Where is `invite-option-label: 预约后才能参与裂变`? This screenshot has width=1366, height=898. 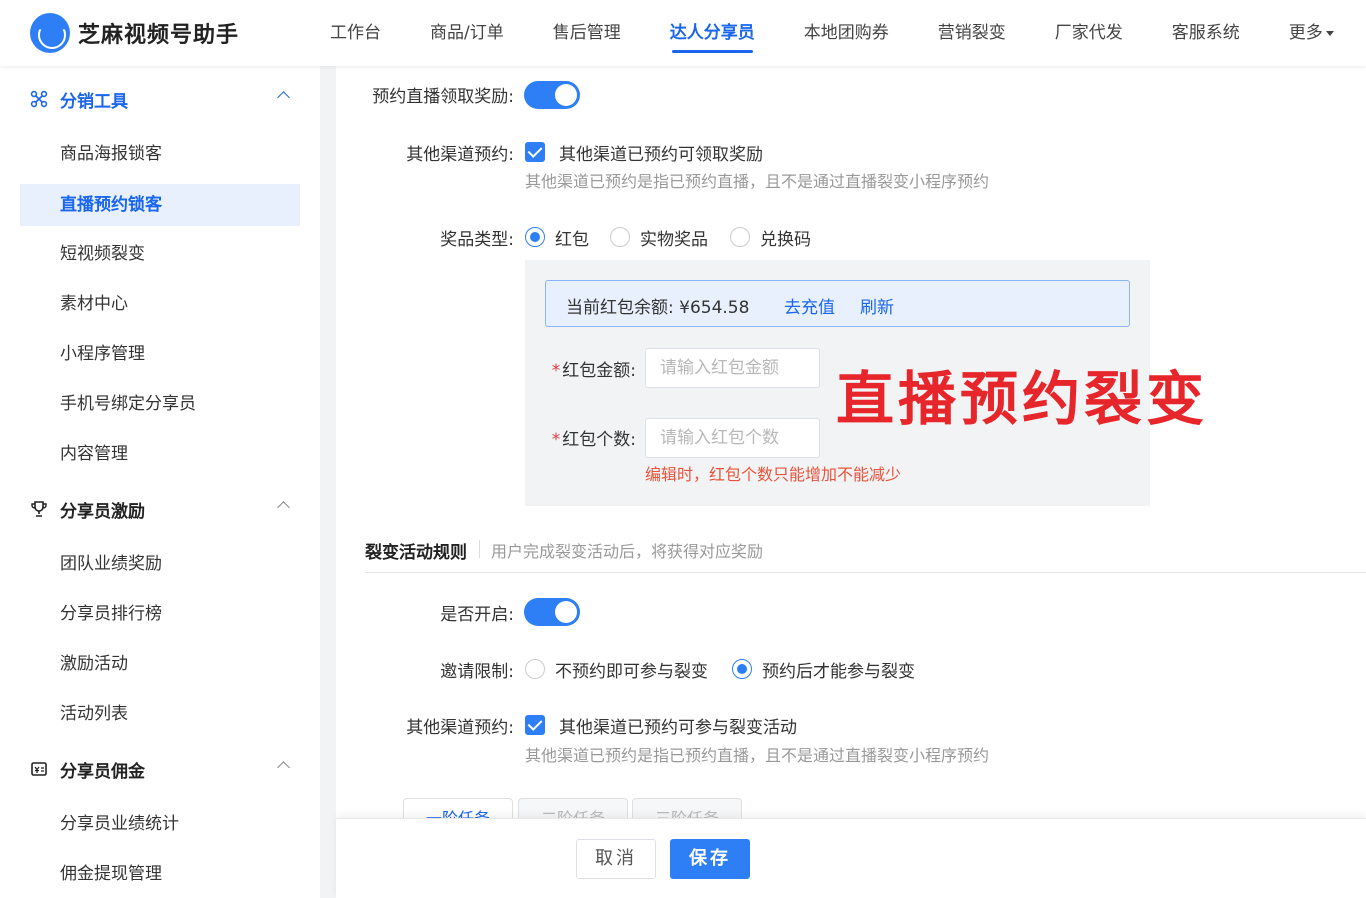 invite-option-label: 预约后才能参与裂变 is located at coordinates (838, 672).